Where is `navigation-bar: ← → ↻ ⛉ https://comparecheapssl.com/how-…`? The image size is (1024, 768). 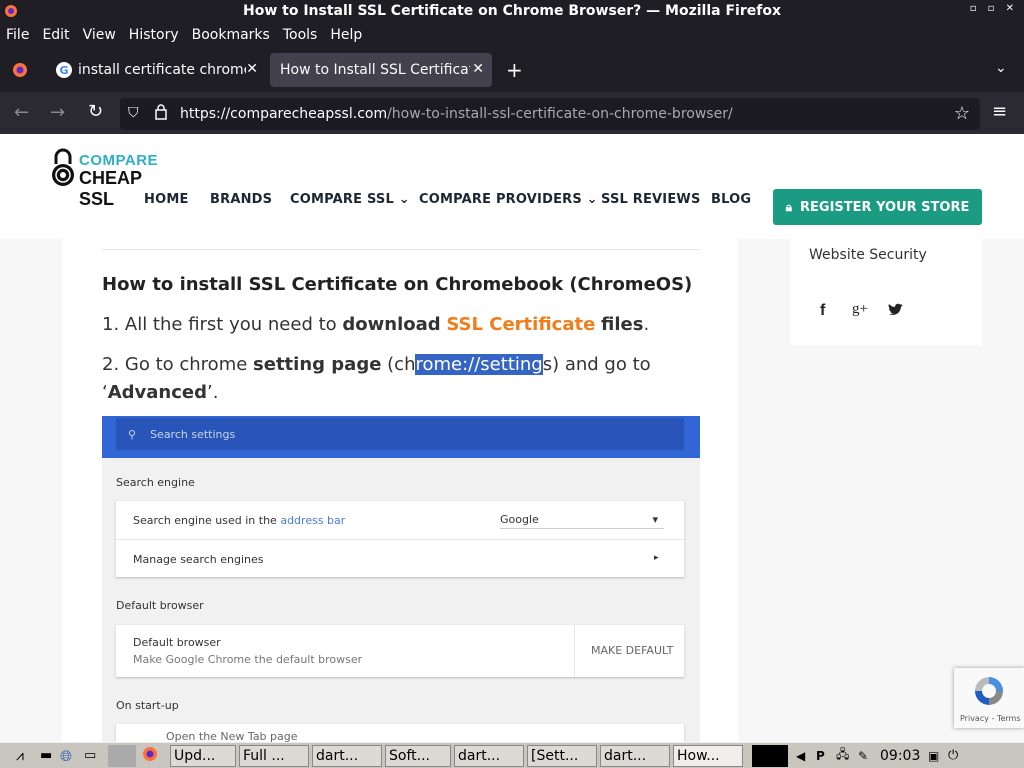
navigation-bar: ← → ↻ ⛉ https://comparecheapssl.com/how-… is located at coordinates (512, 113).